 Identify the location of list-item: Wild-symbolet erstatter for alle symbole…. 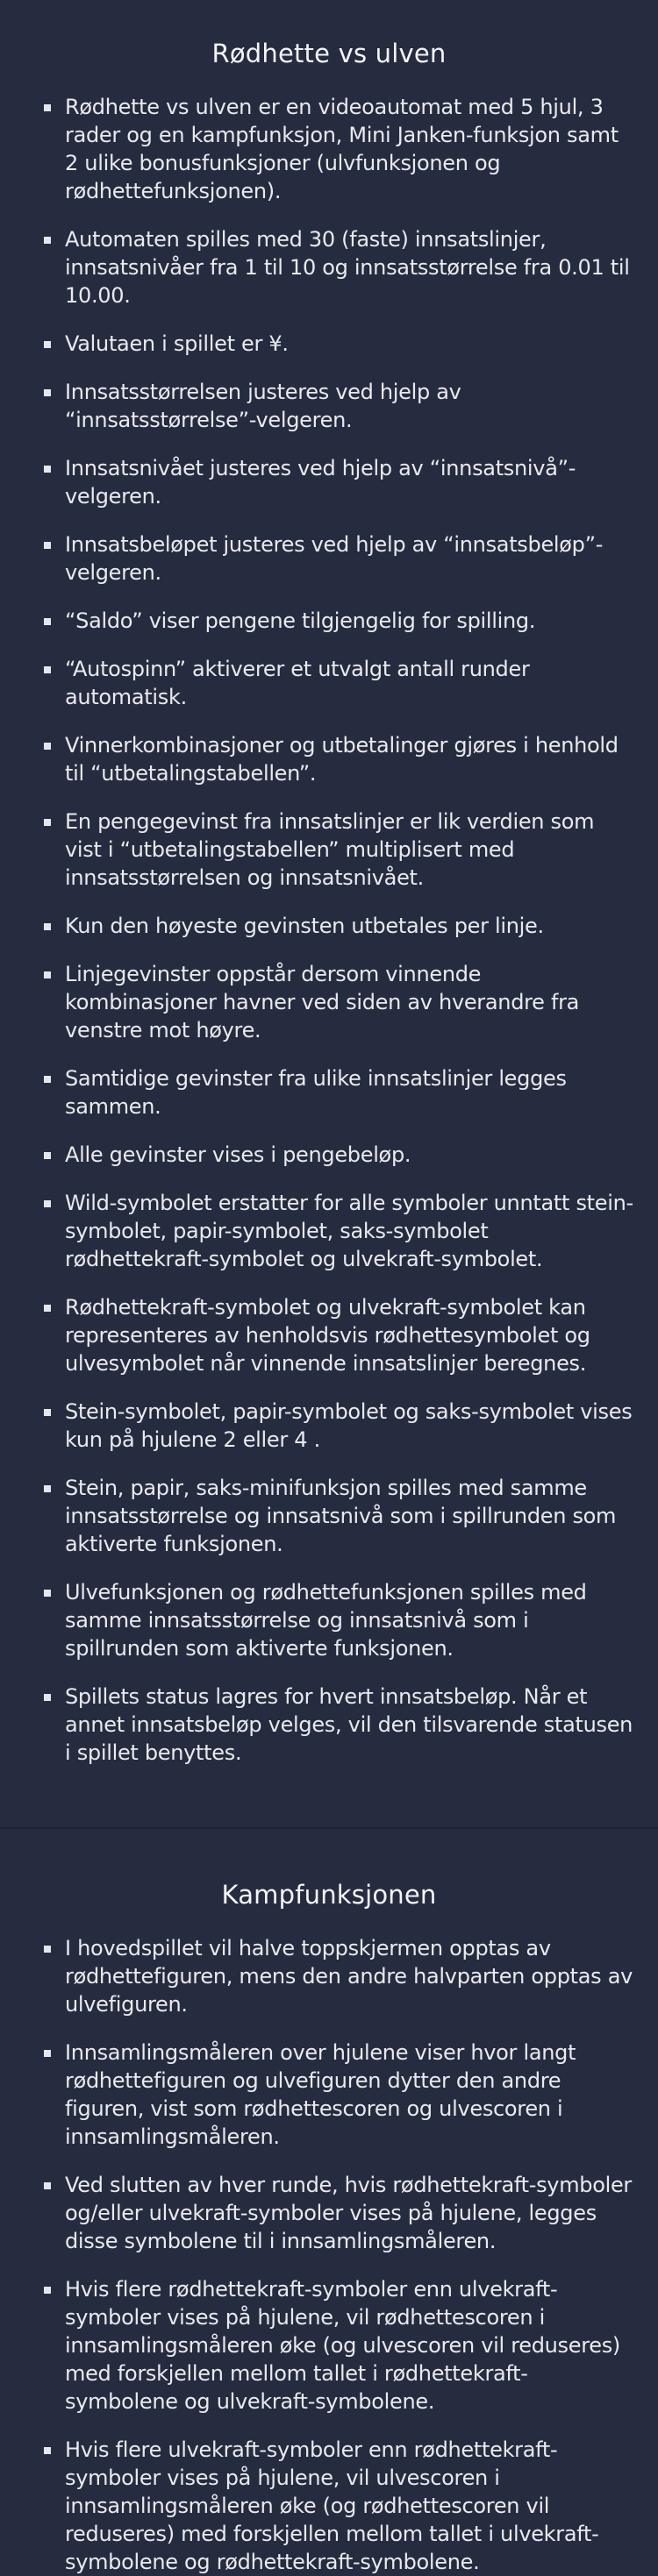
(329, 1231).